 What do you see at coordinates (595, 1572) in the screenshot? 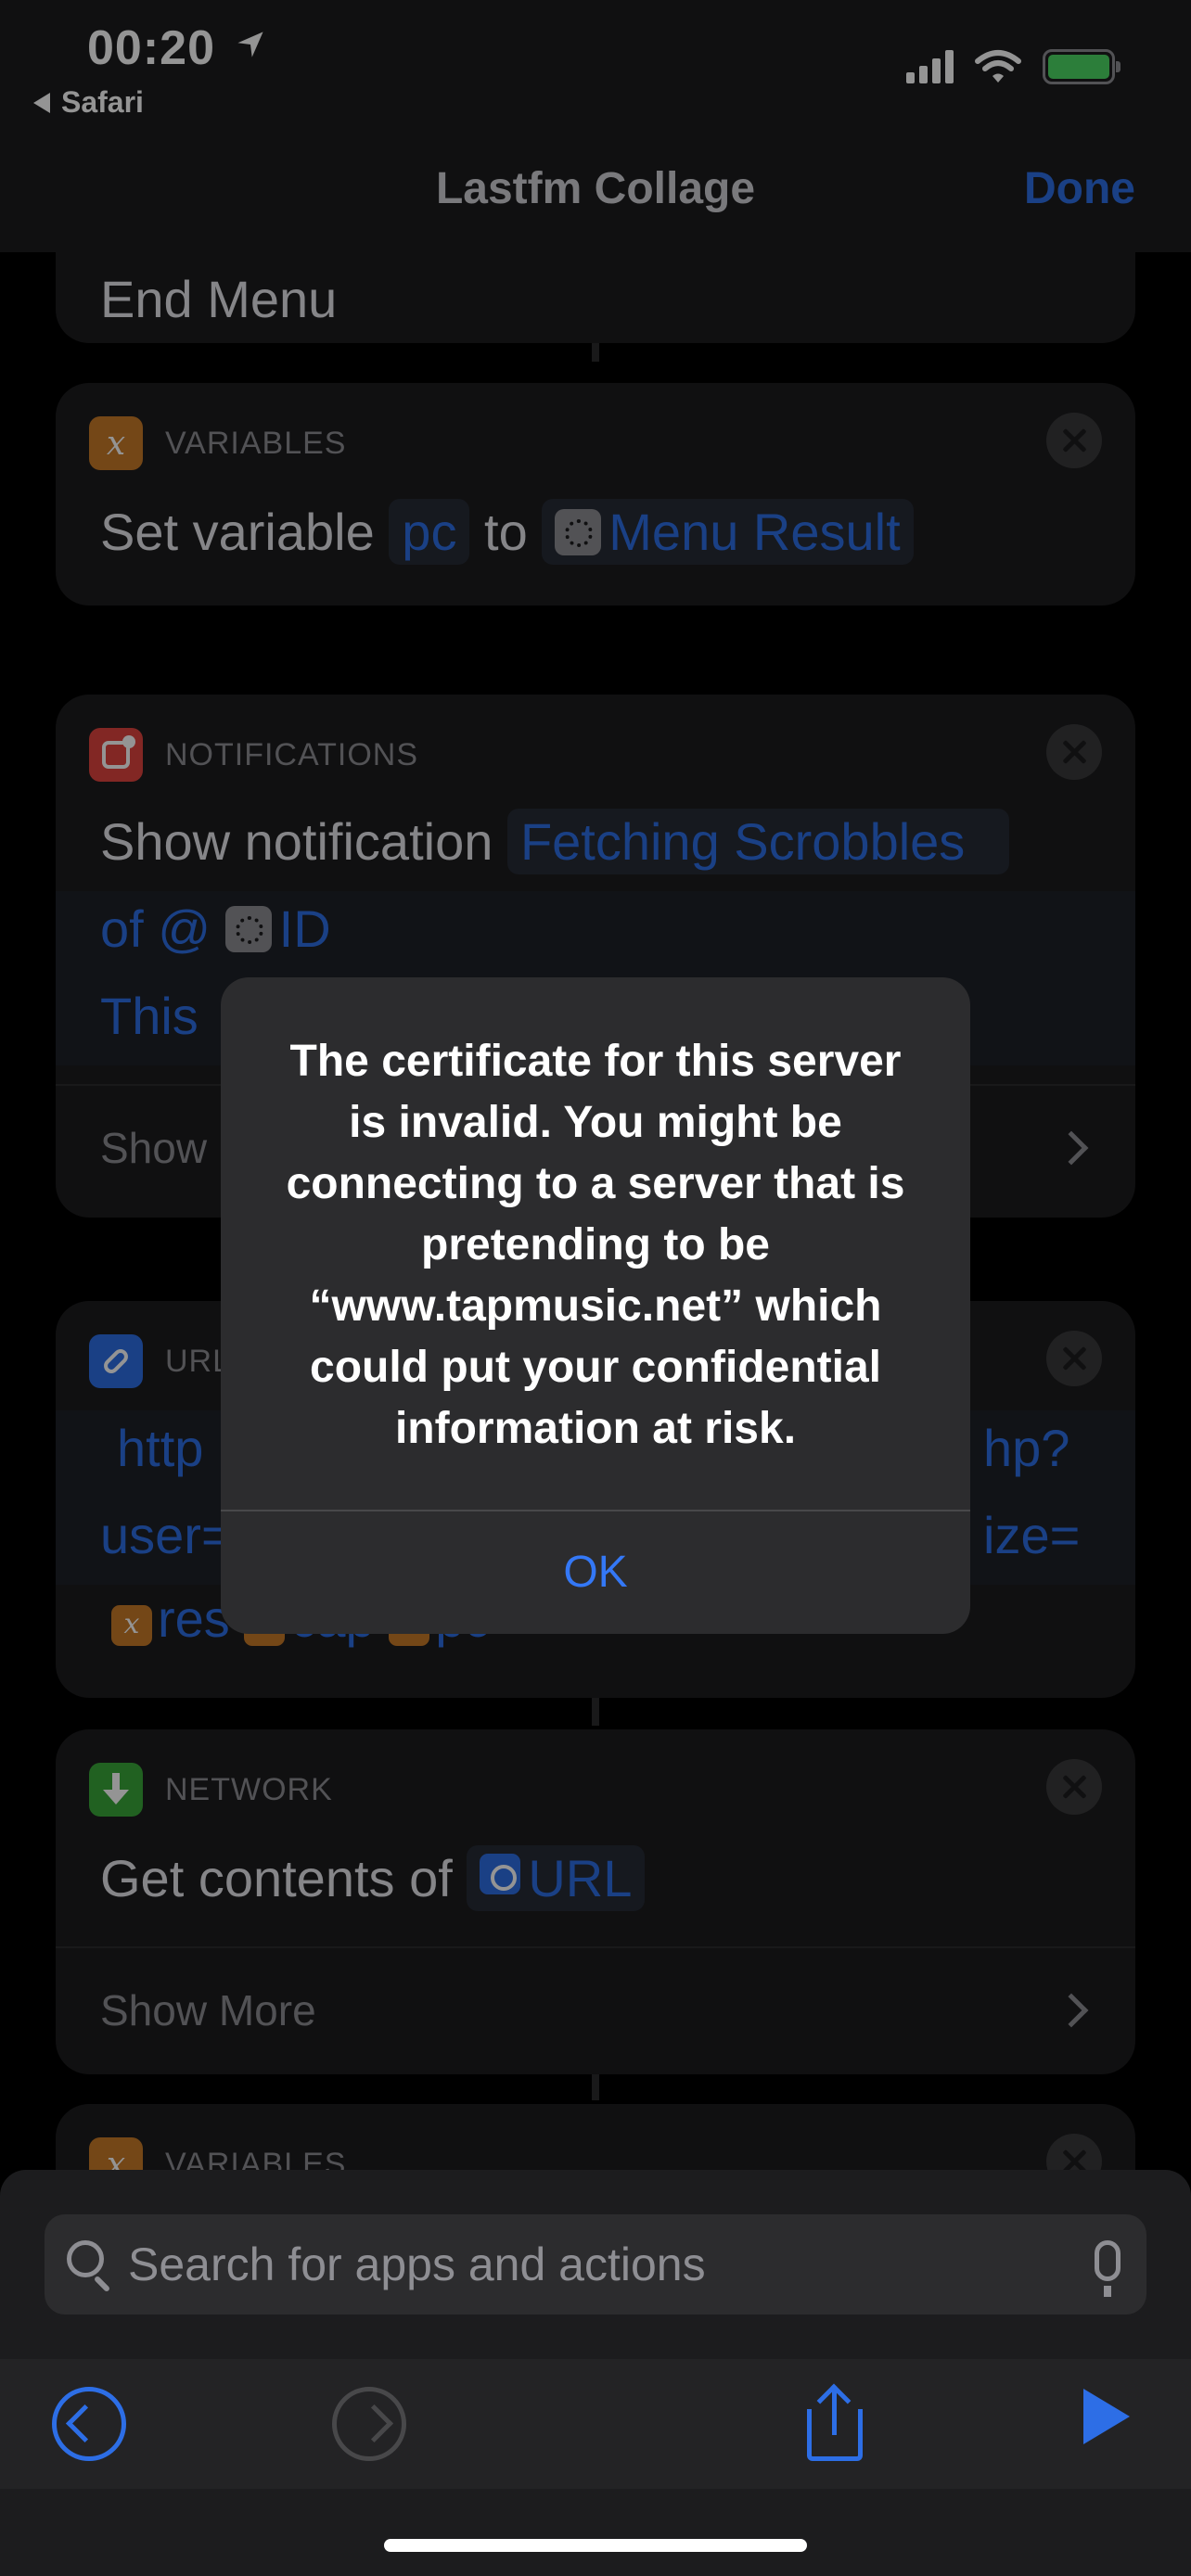
I see `alert-ok-button: OK` at bounding box center [595, 1572].